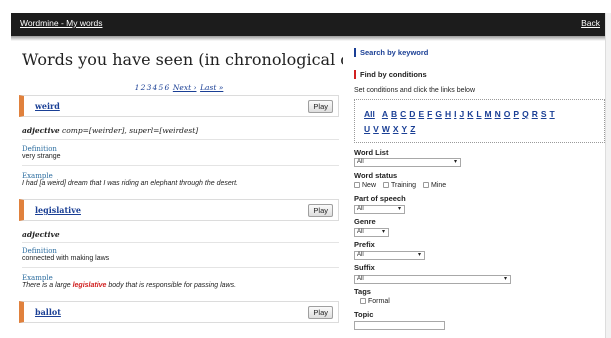 The width and height of the screenshot is (611, 338). Describe the element at coordinates (364, 244) in the screenshot. I see `prefix-label: Prefix` at that location.